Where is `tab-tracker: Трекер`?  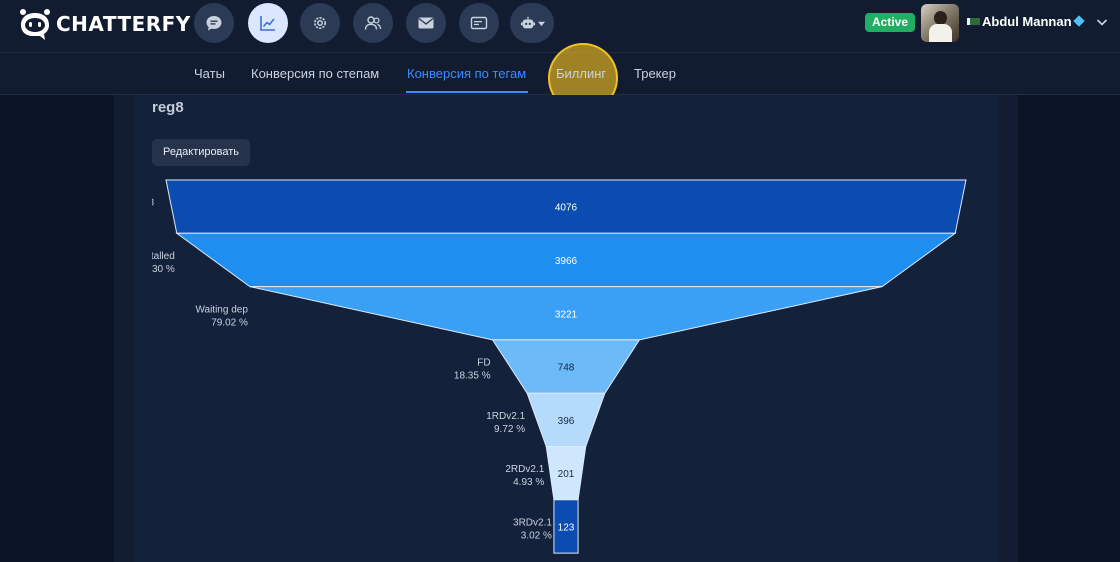 tab-tracker: Трекер is located at coordinates (655, 73).